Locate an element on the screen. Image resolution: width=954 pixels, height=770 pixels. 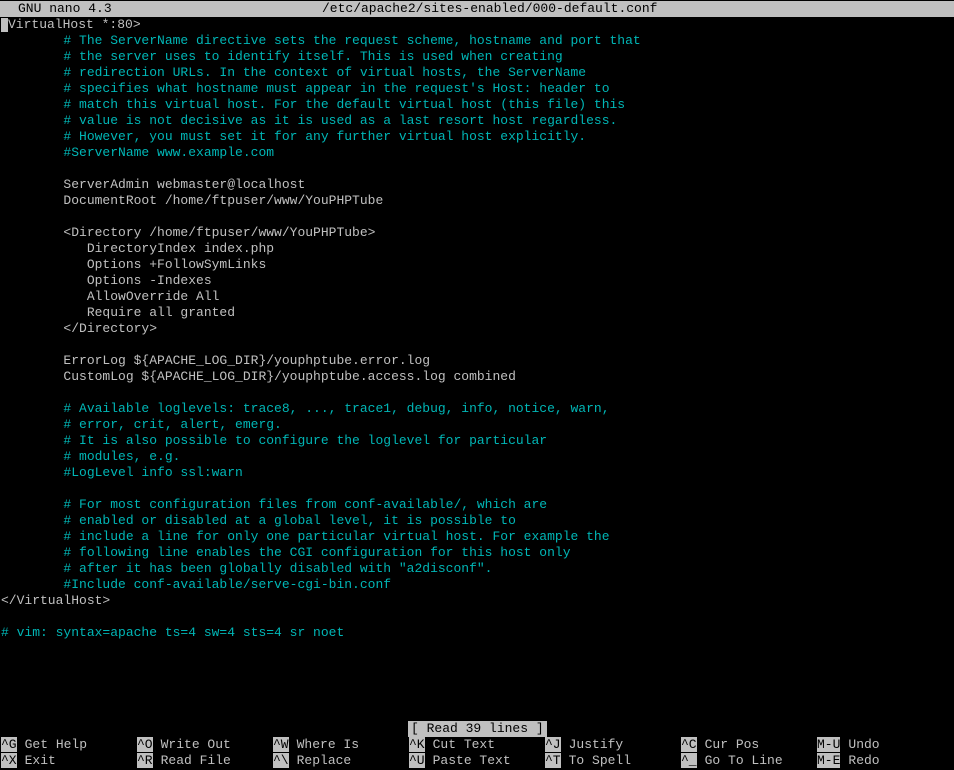
shortcut-key: ^\ is located at coordinates (281, 760).